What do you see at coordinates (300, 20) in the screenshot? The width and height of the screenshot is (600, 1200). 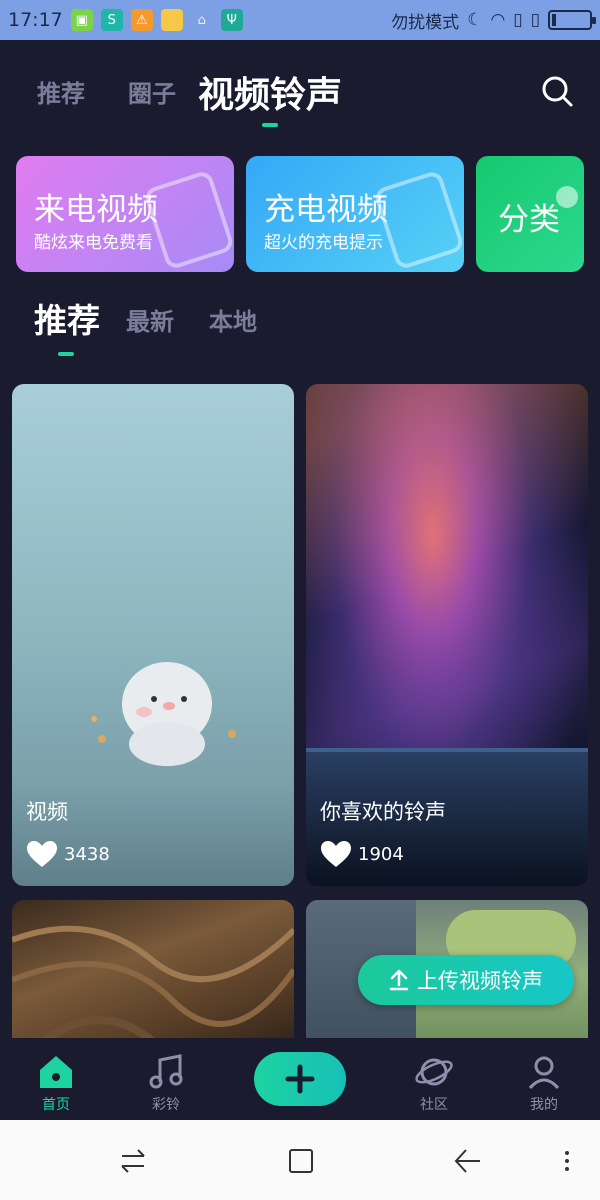 I see `status-bar: 17:17 ▣ S ⚠ ⌂ Ψ 勿扰模式 ☾ ◠ ▯ ▯` at bounding box center [300, 20].